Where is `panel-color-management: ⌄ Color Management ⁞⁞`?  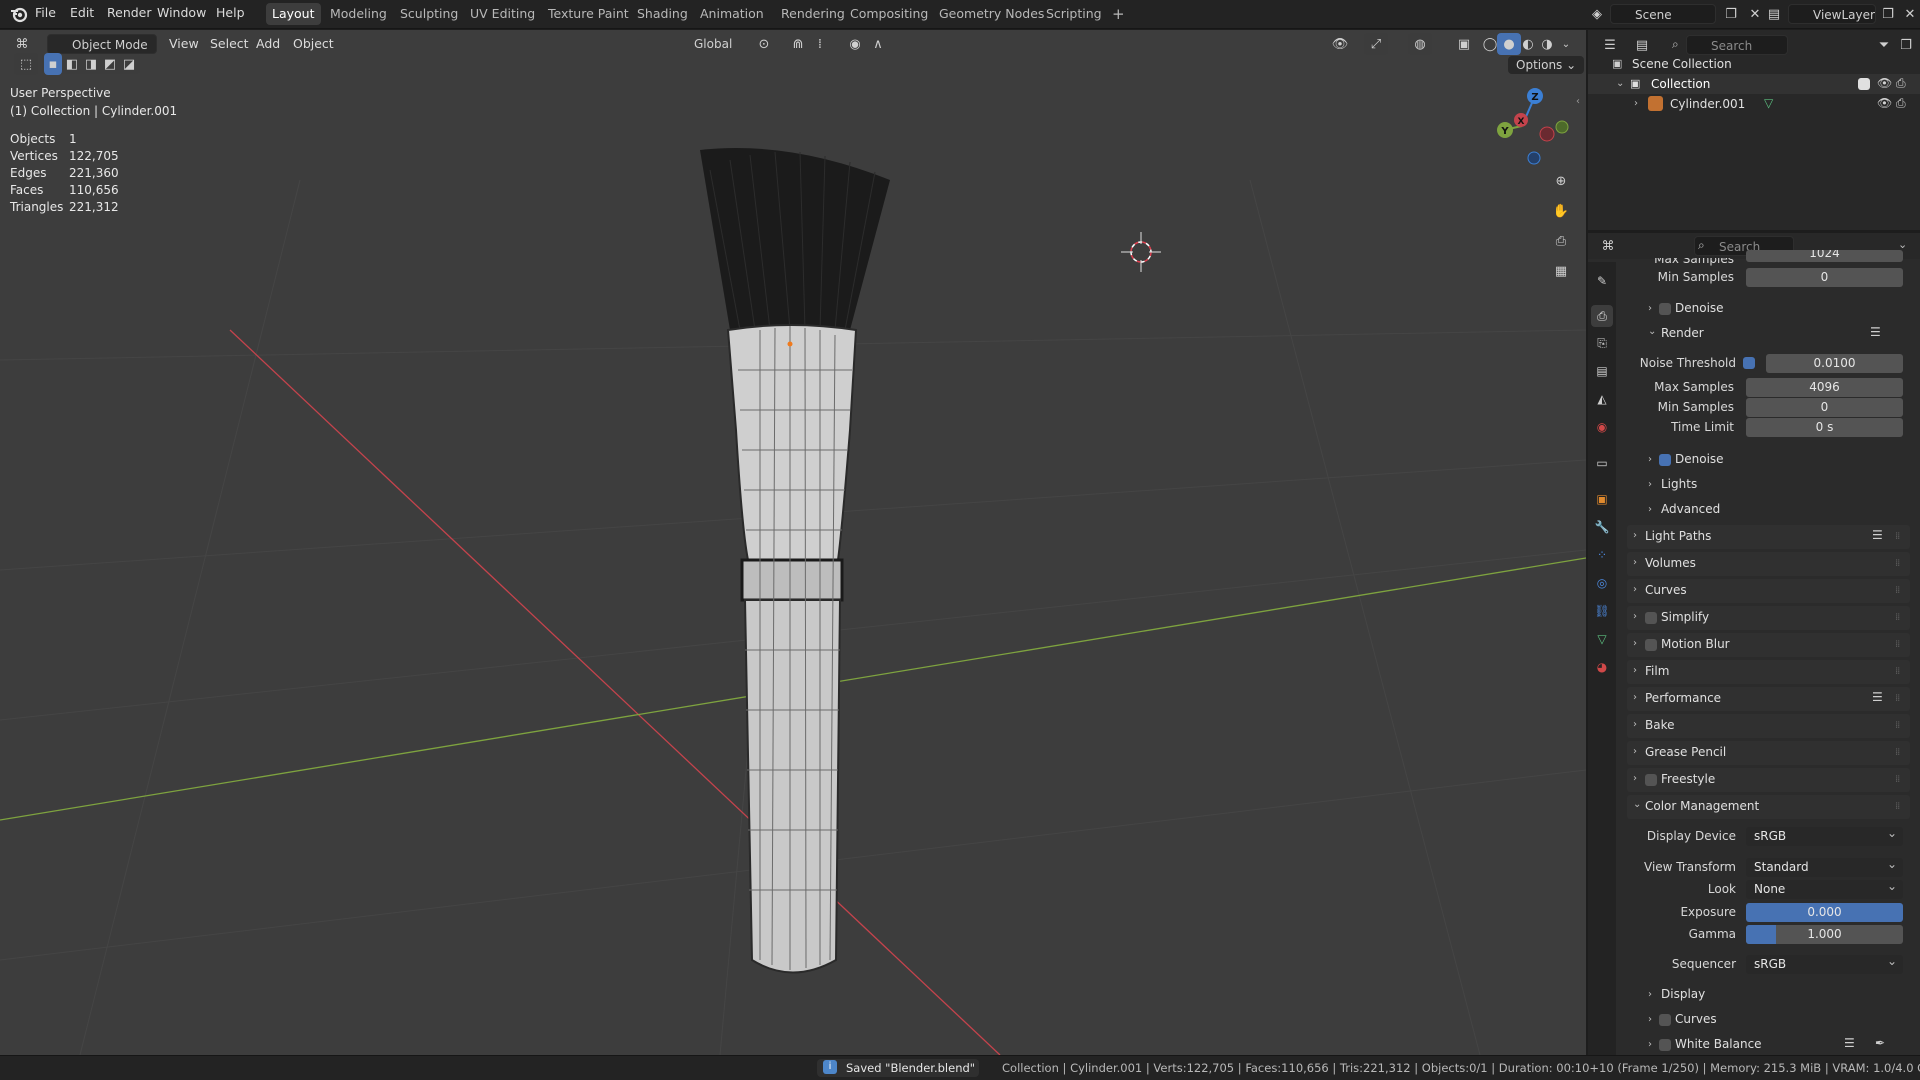 panel-color-management: ⌄ Color Management ⁞⁞ is located at coordinates (1768, 807).